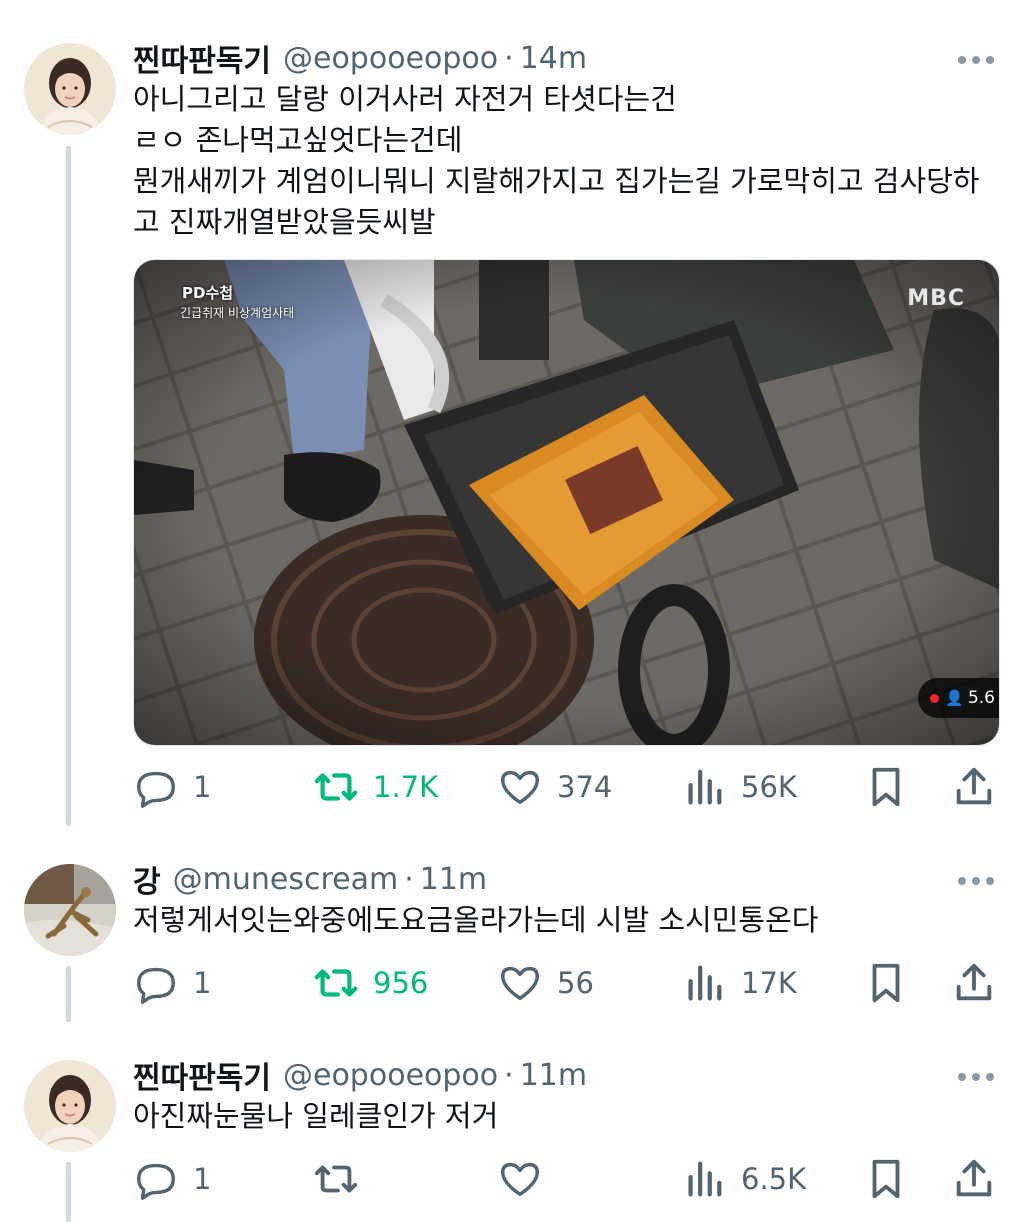 The image size is (1024, 1222). I want to click on live-viewer-count: 5.6, so click(981, 698).